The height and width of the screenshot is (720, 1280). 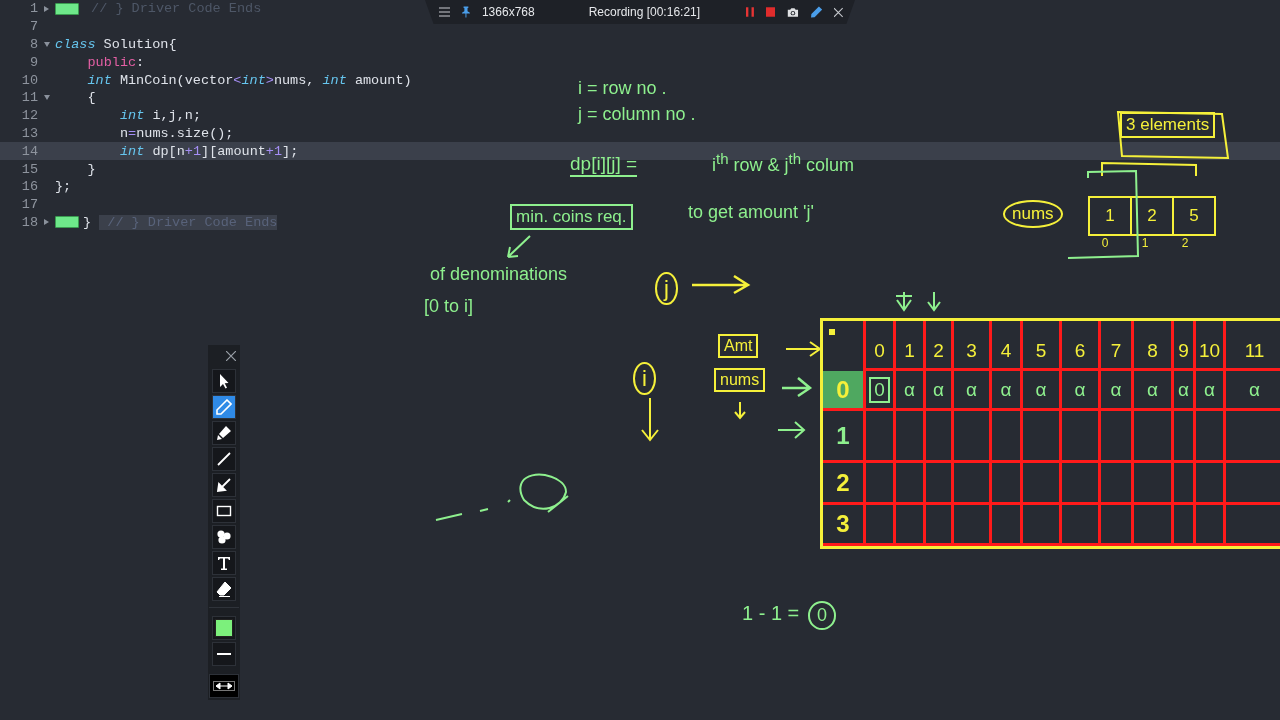 I want to click on array-cell-text: 5, so click(x=1194, y=216).